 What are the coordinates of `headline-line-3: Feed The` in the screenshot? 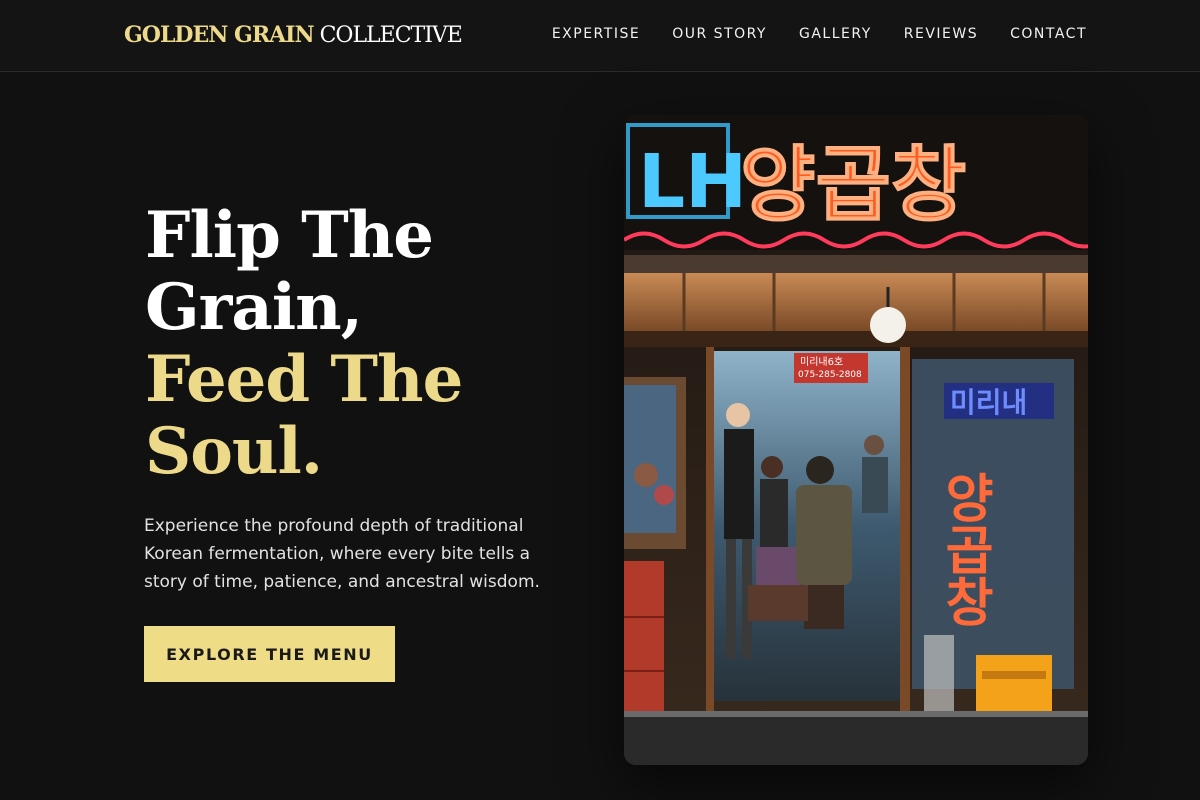 It's located at (304, 379).